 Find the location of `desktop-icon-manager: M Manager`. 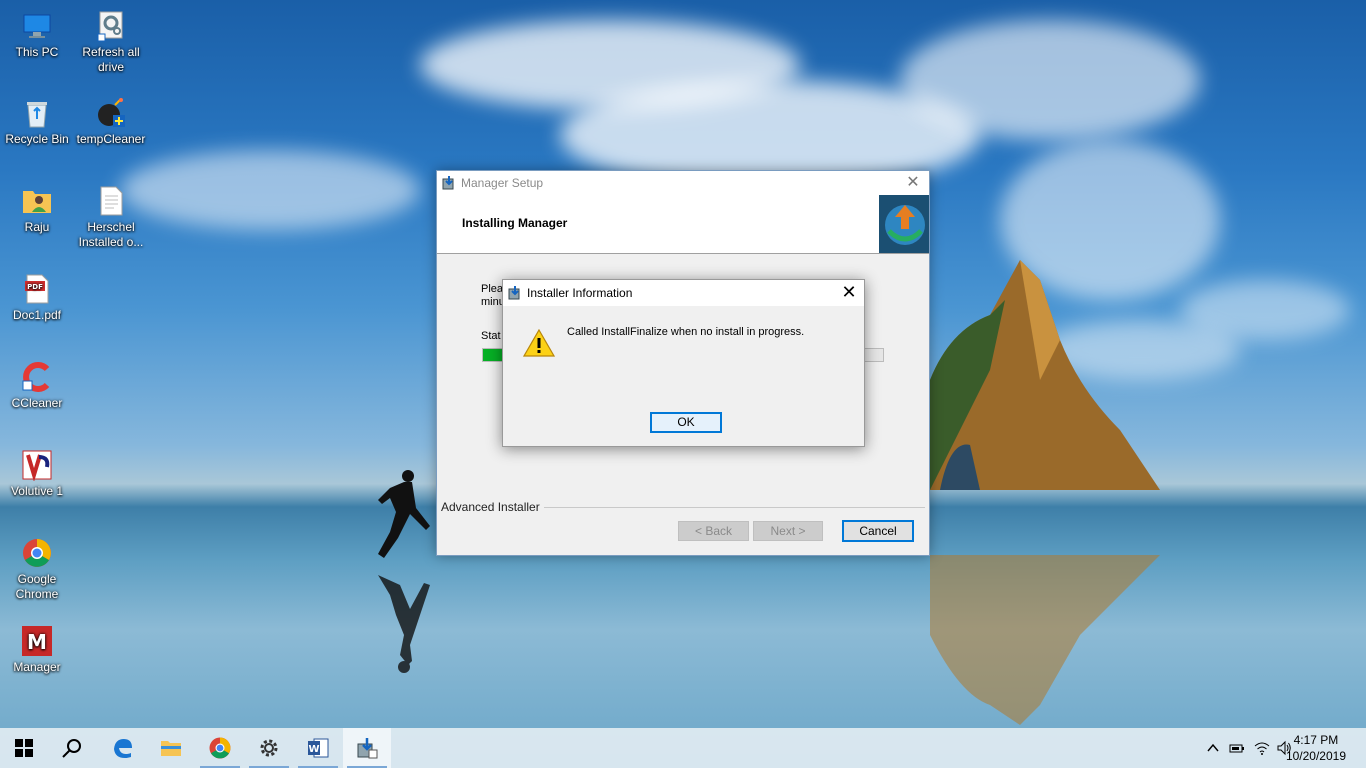

desktop-icon-manager: M Manager is located at coordinates (37, 650).